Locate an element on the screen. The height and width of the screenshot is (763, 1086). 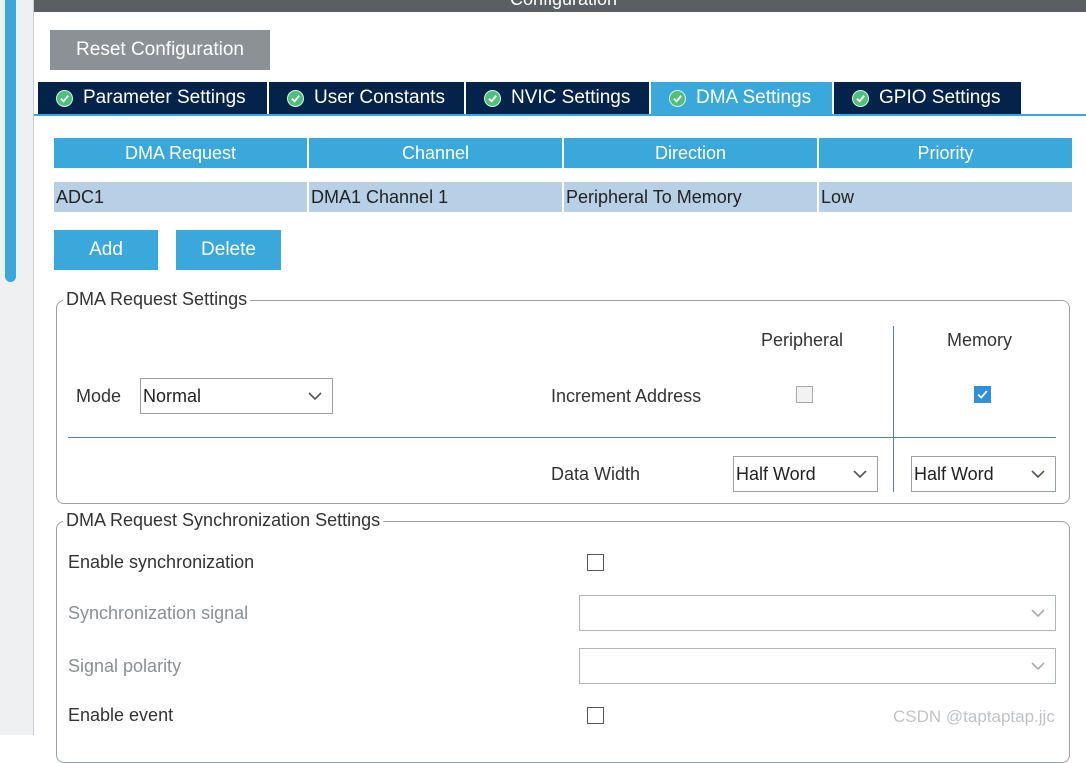
table-header: DMA Request Channel Direction Priority is located at coordinates (563, 153).